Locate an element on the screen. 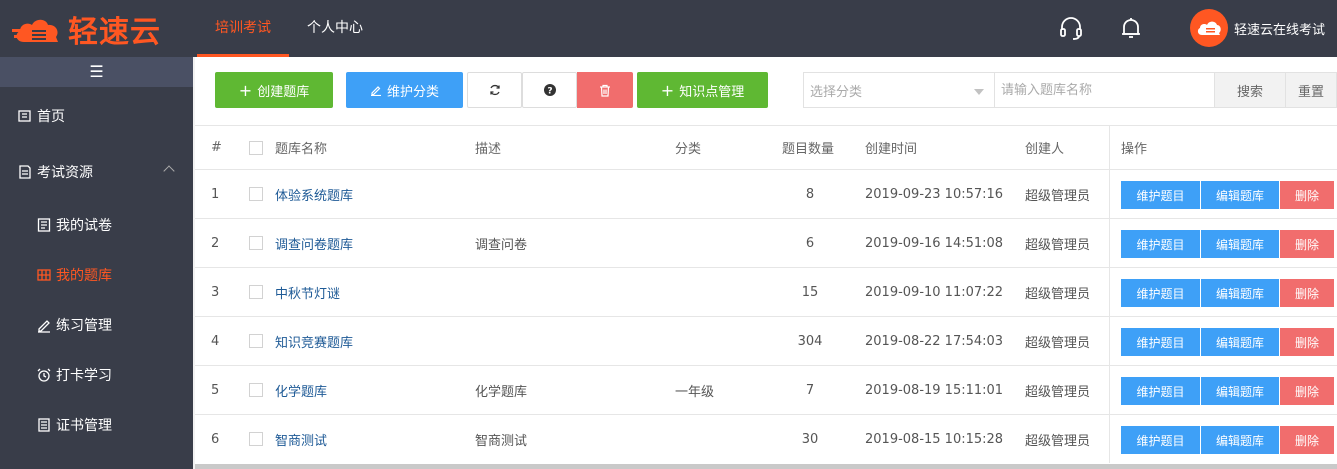 The width and height of the screenshot is (1337, 469). headset-icon is located at coordinates (1071, 28).